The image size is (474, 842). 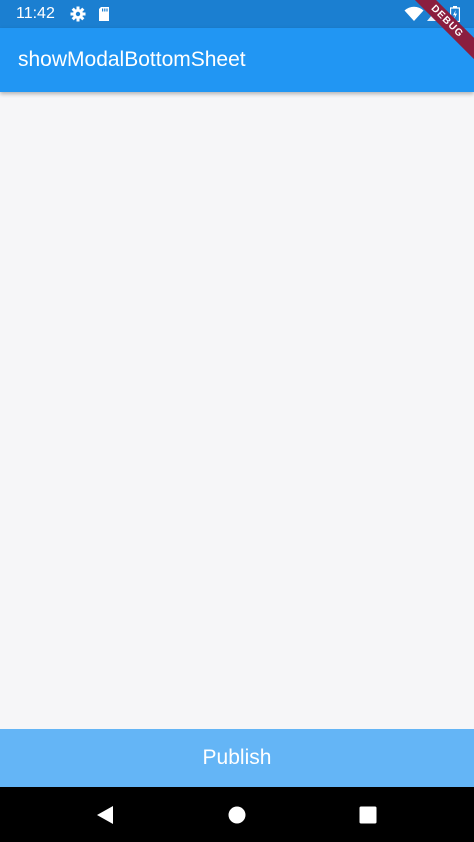 What do you see at coordinates (104, 14) in the screenshot?
I see `sd-card-icon` at bounding box center [104, 14].